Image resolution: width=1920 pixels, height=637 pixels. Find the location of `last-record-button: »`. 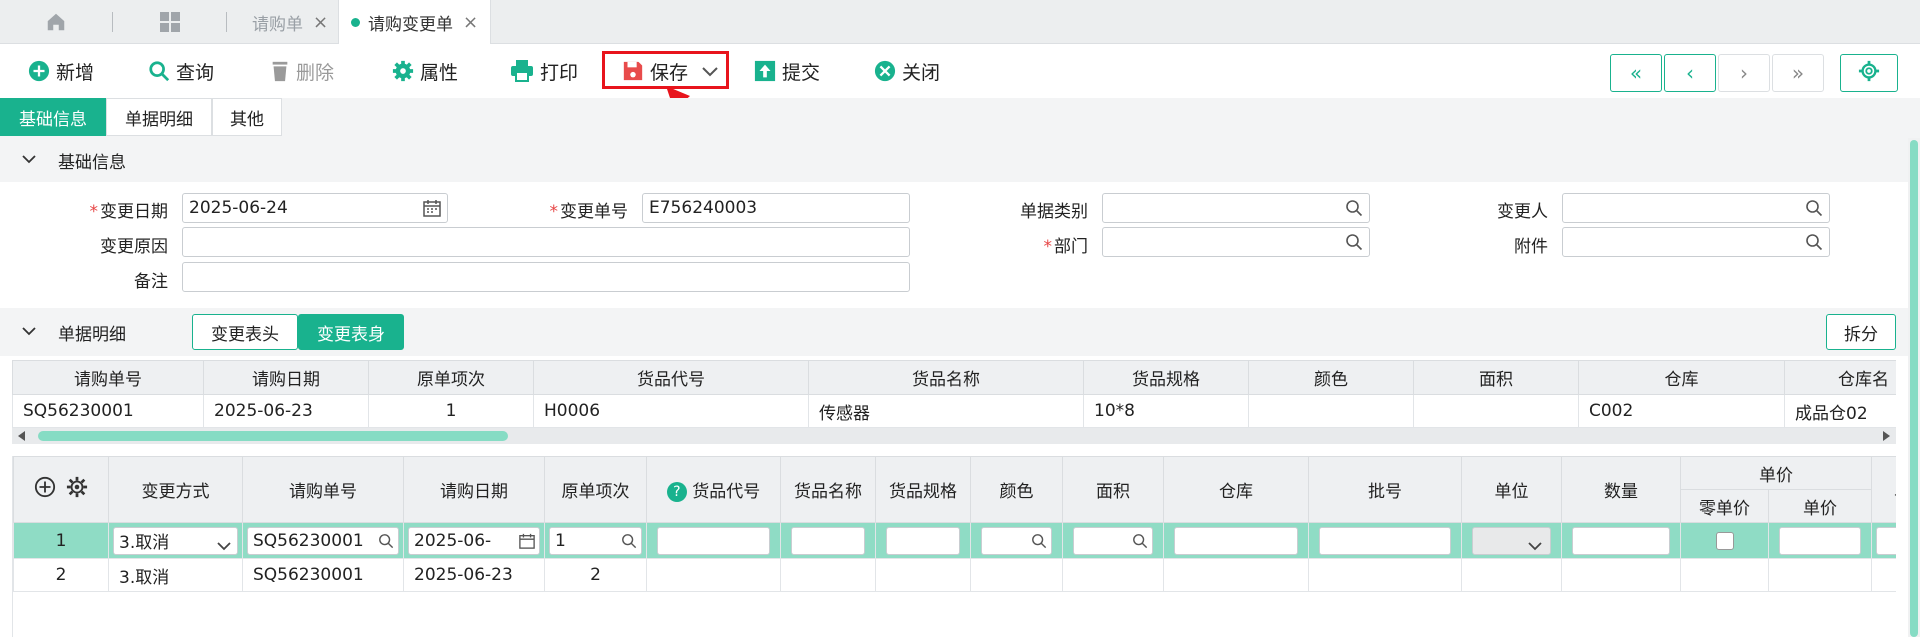

last-record-button: » is located at coordinates (1798, 73).